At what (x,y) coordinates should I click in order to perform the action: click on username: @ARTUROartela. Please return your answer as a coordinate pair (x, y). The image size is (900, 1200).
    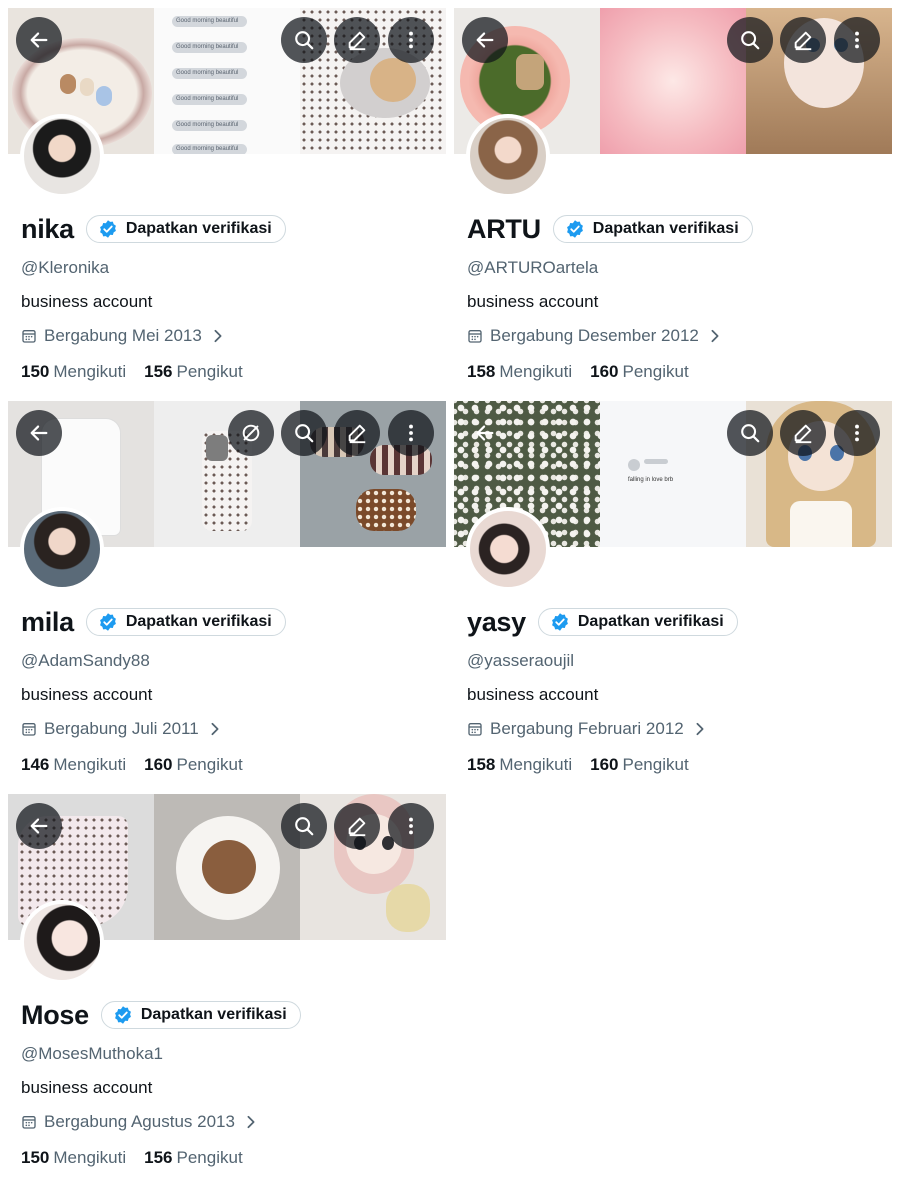
    Looking at the image, I should click on (533, 267).